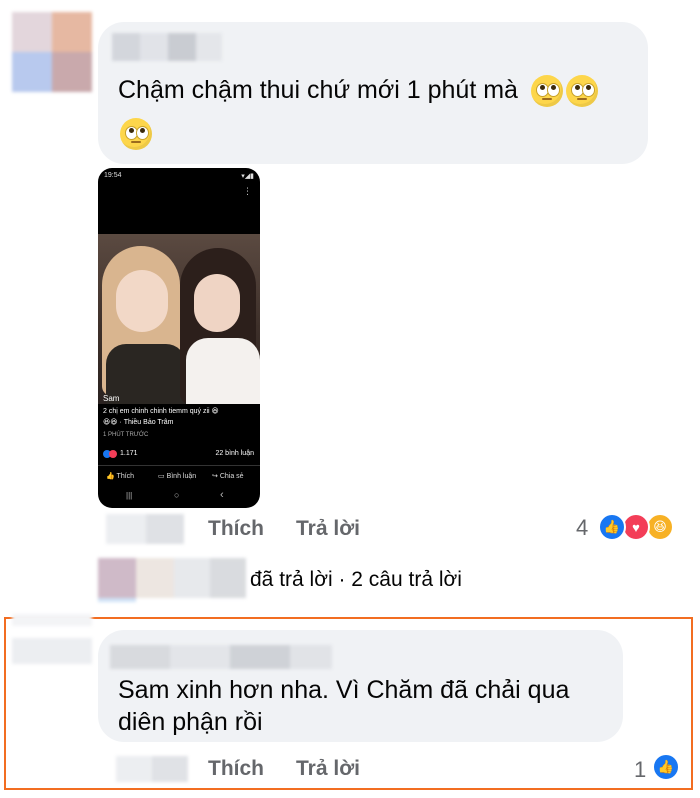 The width and height of the screenshot is (700, 798). Describe the element at coordinates (660, 527) in the screenshot. I see `haha-reaction-icon: 😆` at that location.